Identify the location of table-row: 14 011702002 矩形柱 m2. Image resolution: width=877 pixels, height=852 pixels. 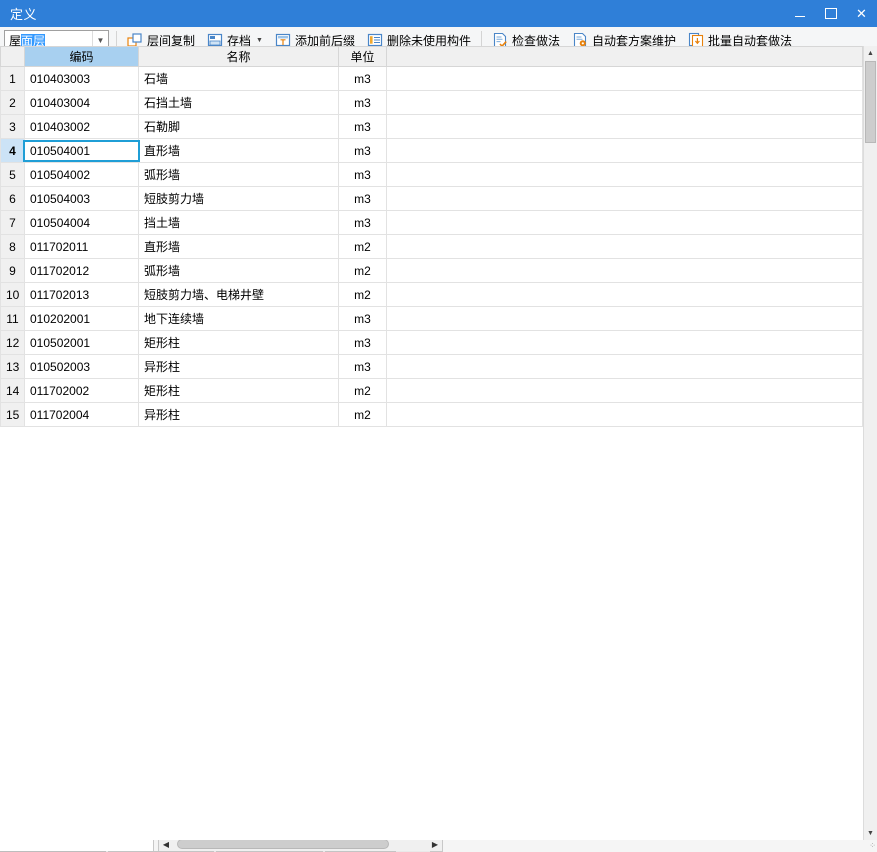
(431, 390).